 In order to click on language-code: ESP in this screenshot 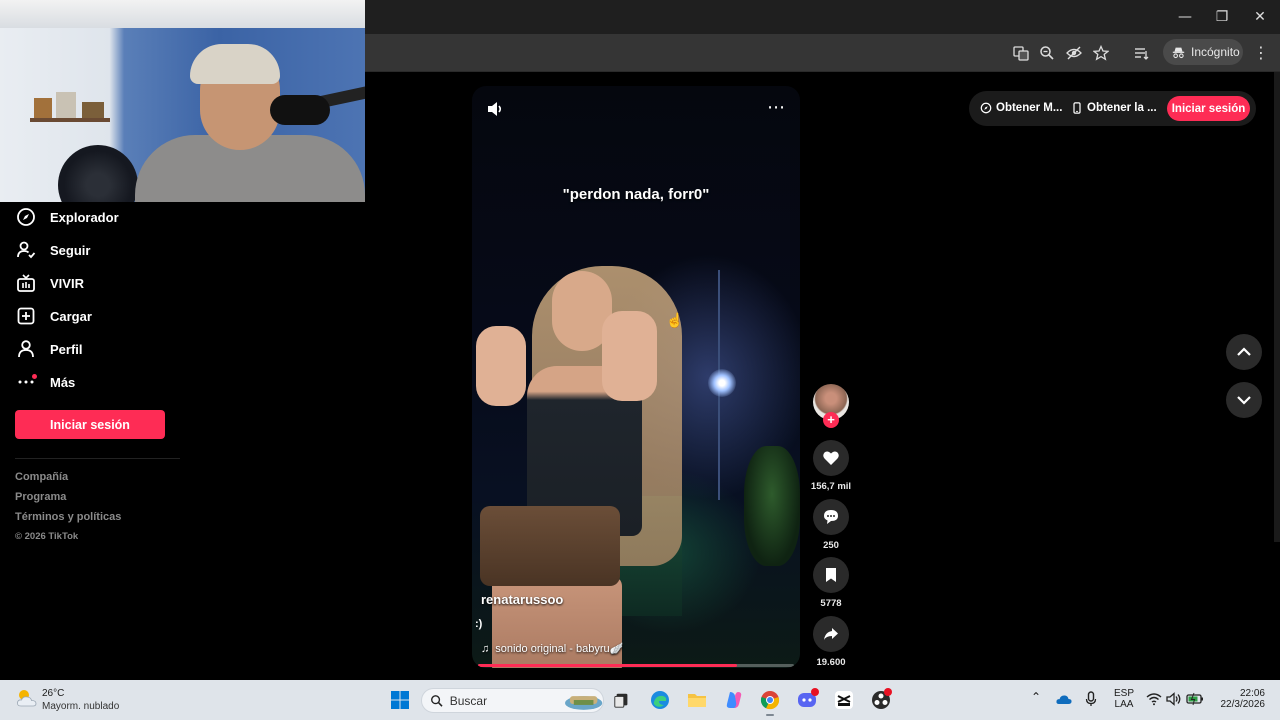, I will do `click(1124, 693)`.